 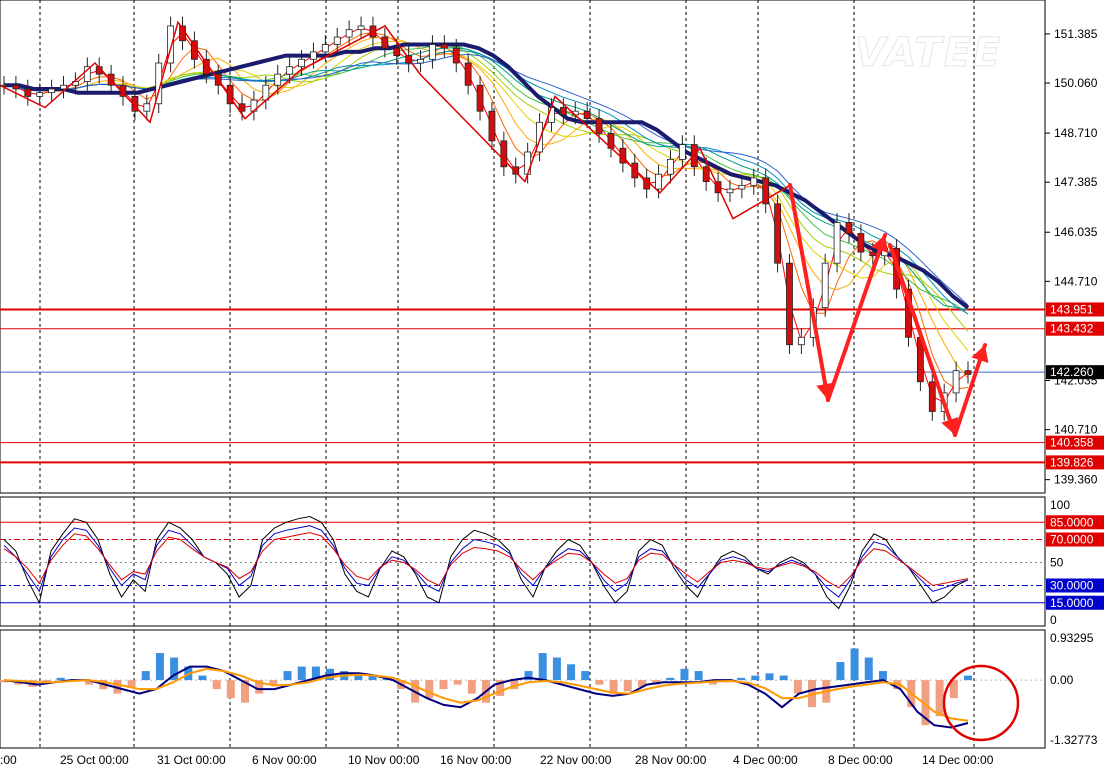 What do you see at coordinates (1072, 443) in the screenshot?
I see `price-level-label: 140.358` at bounding box center [1072, 443].